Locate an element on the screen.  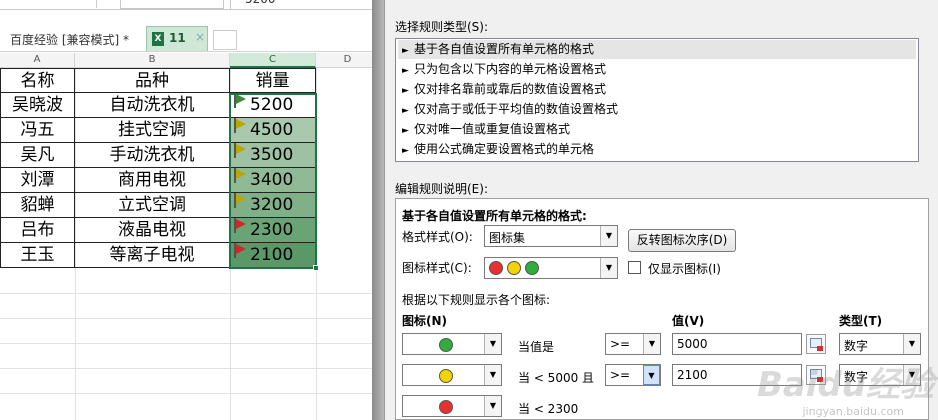
sales-value: 5200 is located at coordinates (272, 105).